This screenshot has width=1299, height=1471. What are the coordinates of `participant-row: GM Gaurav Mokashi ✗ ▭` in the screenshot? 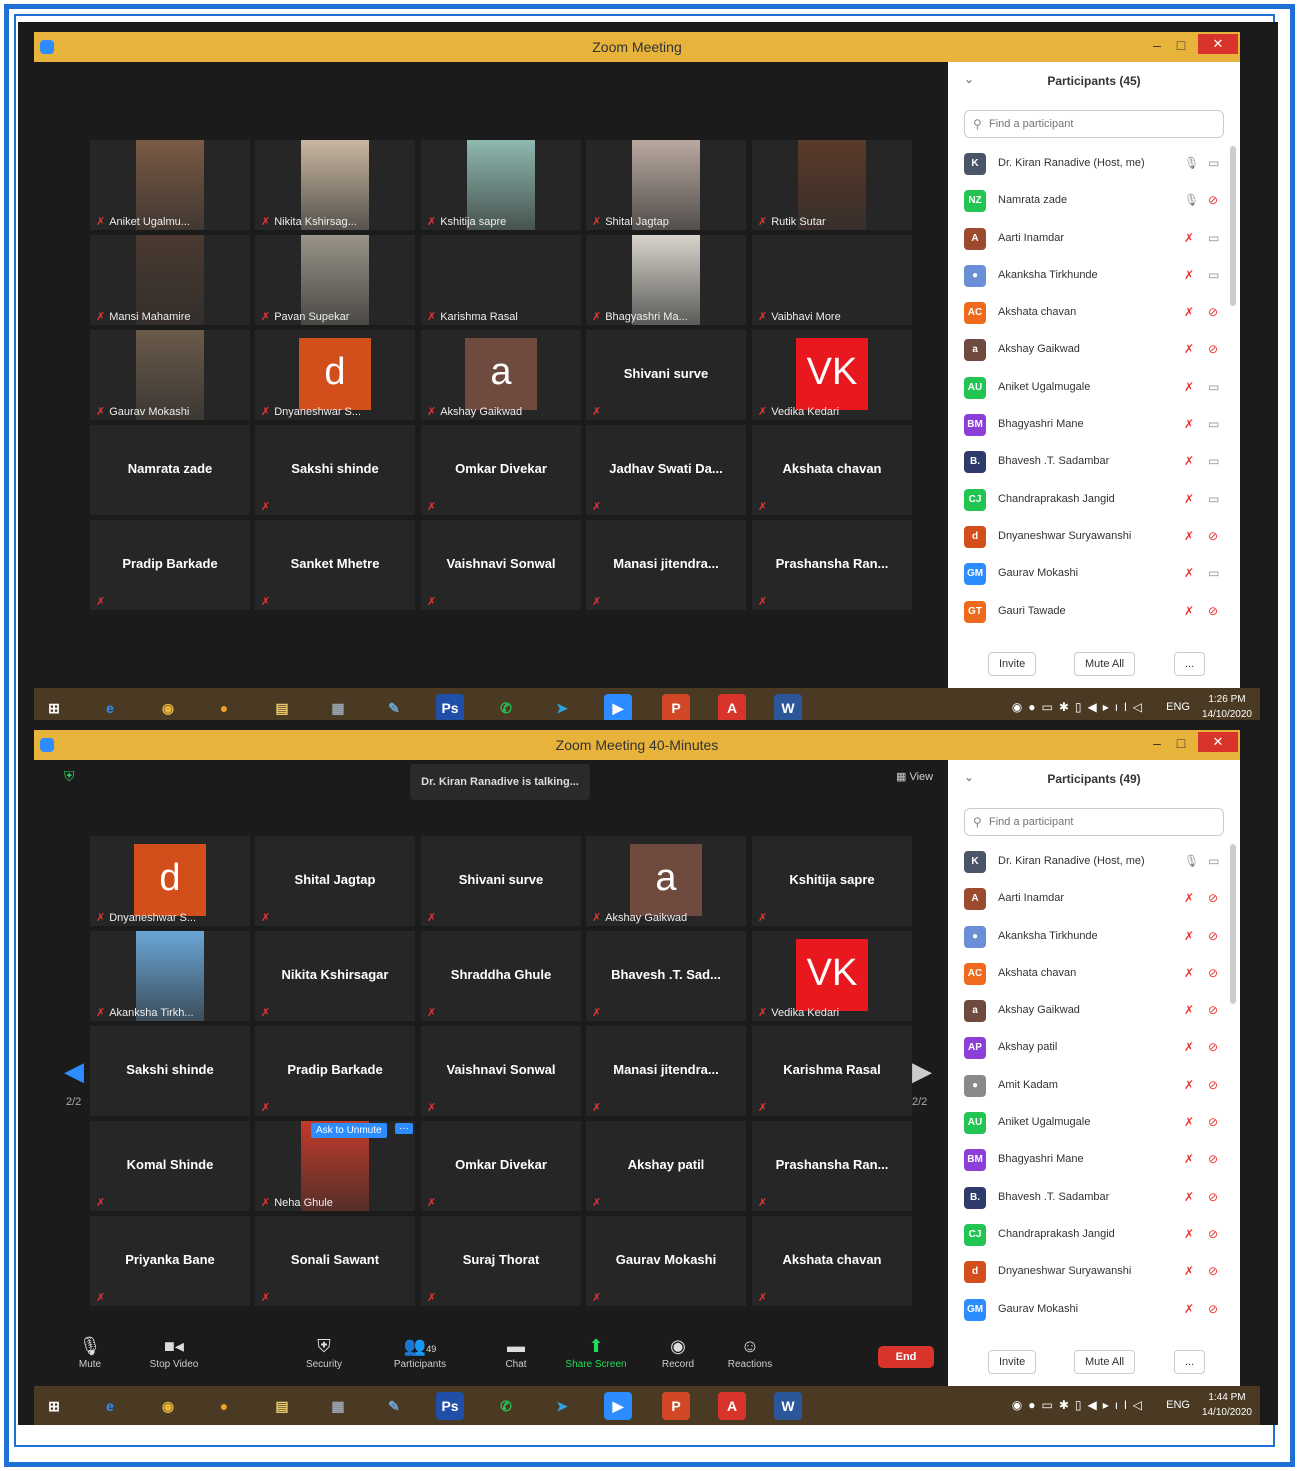 It's located at (1095, 574).